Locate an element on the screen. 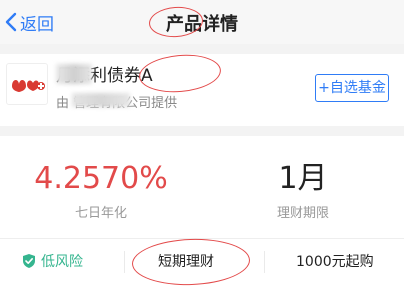  yield-stat: 4.2570% 七日年化 is located at coordinates (101, 190).